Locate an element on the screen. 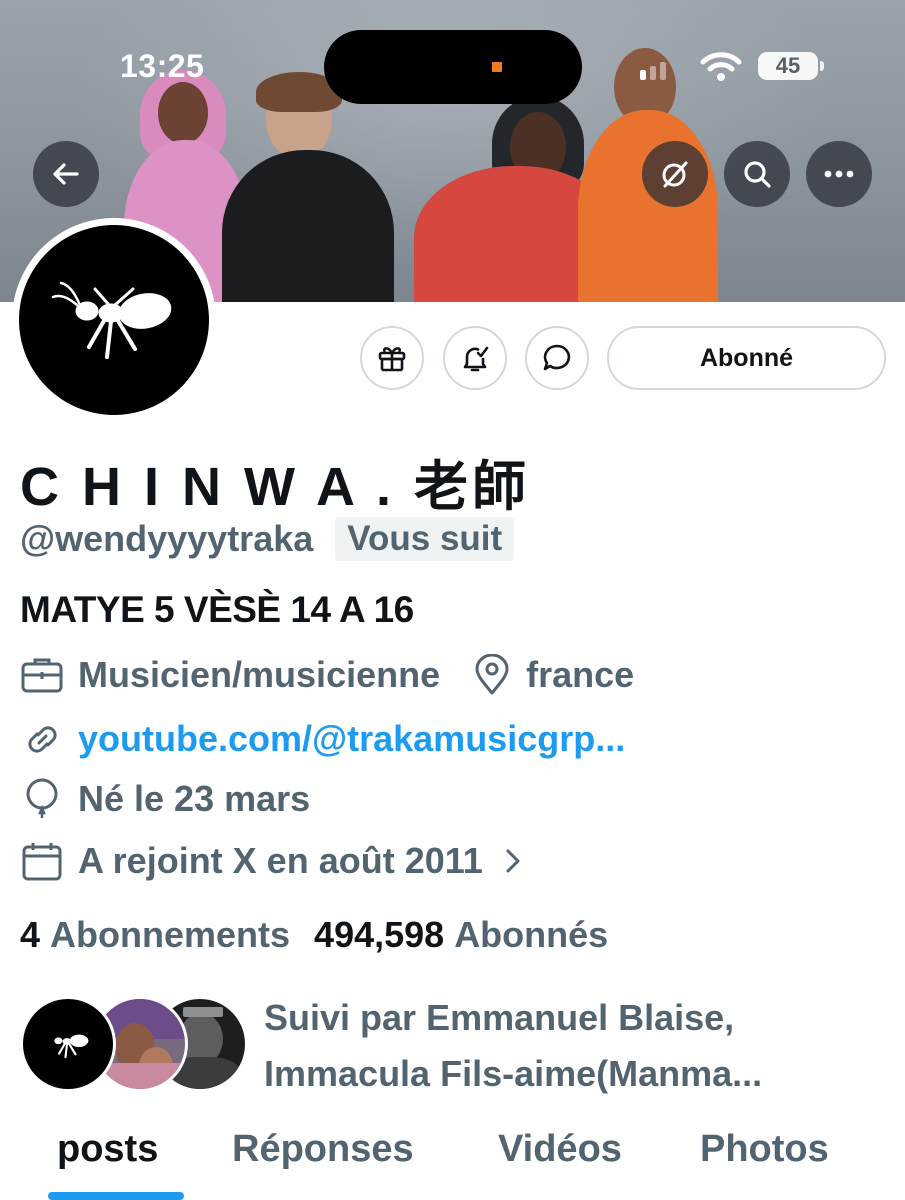 The height and width of the screenshot is (1200, 905). search-icon is located at coordinates (757, 174).